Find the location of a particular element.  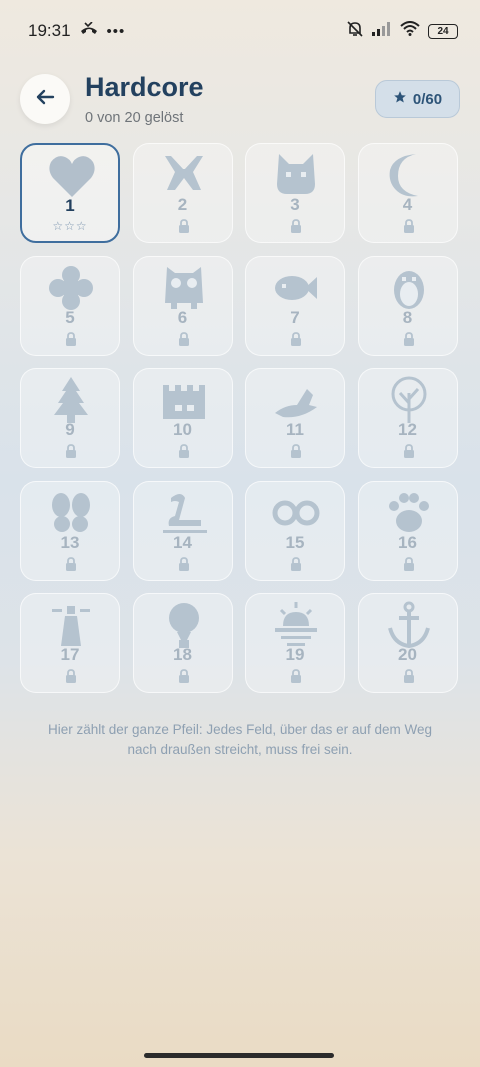

level-tile-16: 16 is located at coordinates (407, 530).